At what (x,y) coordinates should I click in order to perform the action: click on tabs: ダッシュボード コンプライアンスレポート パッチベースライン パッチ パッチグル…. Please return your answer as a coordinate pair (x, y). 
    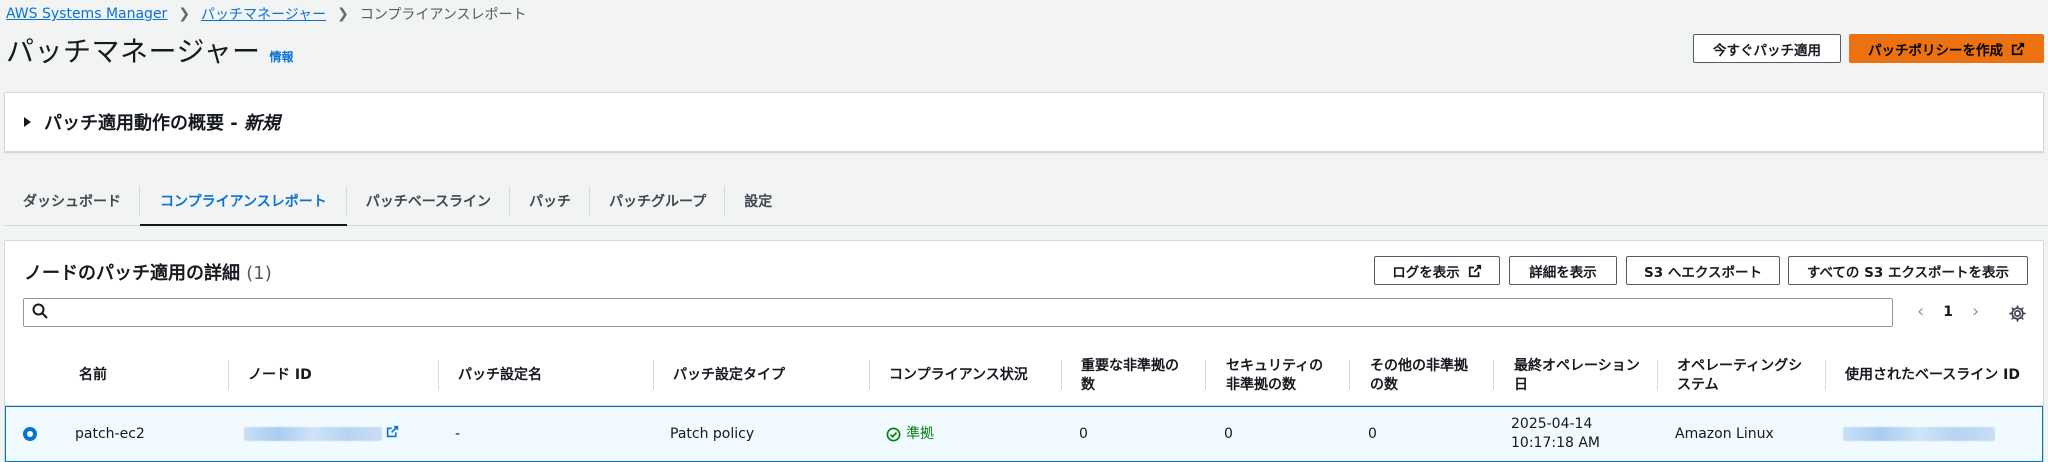
    Looking at the image, I should click on (1026, 201).